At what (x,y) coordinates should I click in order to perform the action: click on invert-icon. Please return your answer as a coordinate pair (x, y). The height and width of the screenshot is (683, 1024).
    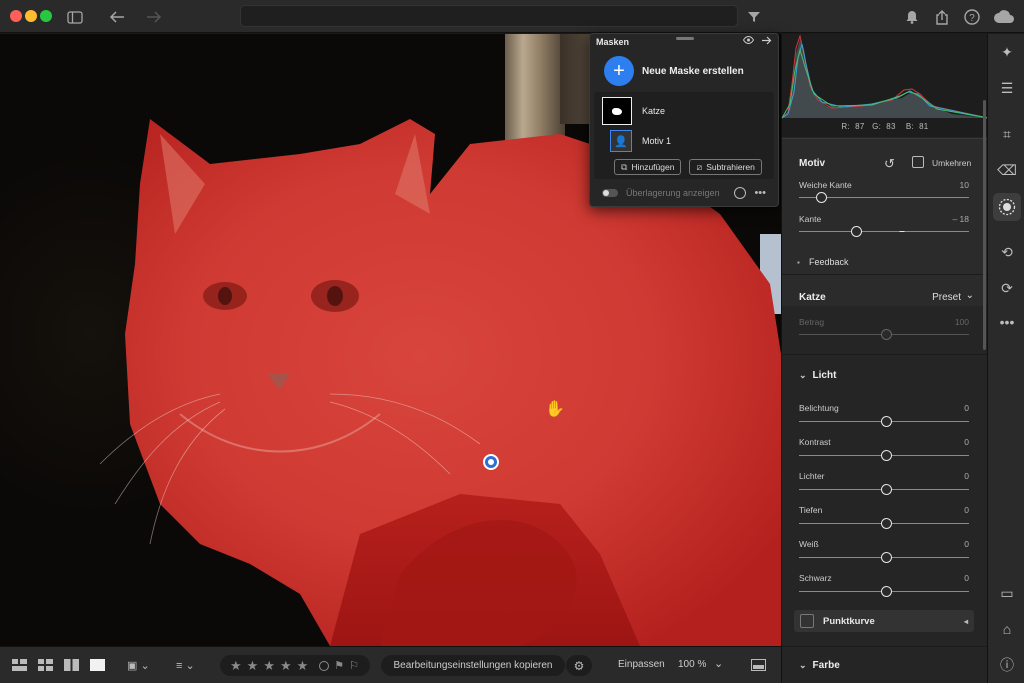
    Looking at the image, I should click on (918, 162).